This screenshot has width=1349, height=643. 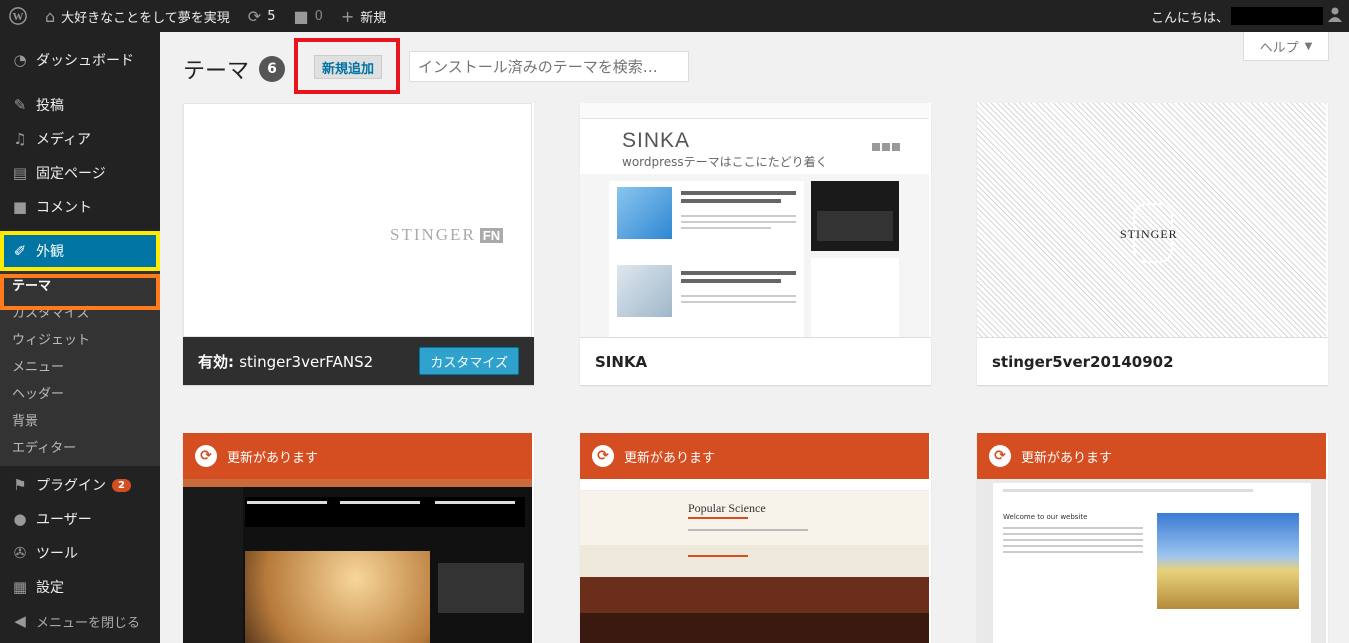 What do you see at coordinates (216, 71) in the screenshot?
I see `page-title-text: テーマ` at bounding box center [216, 71].